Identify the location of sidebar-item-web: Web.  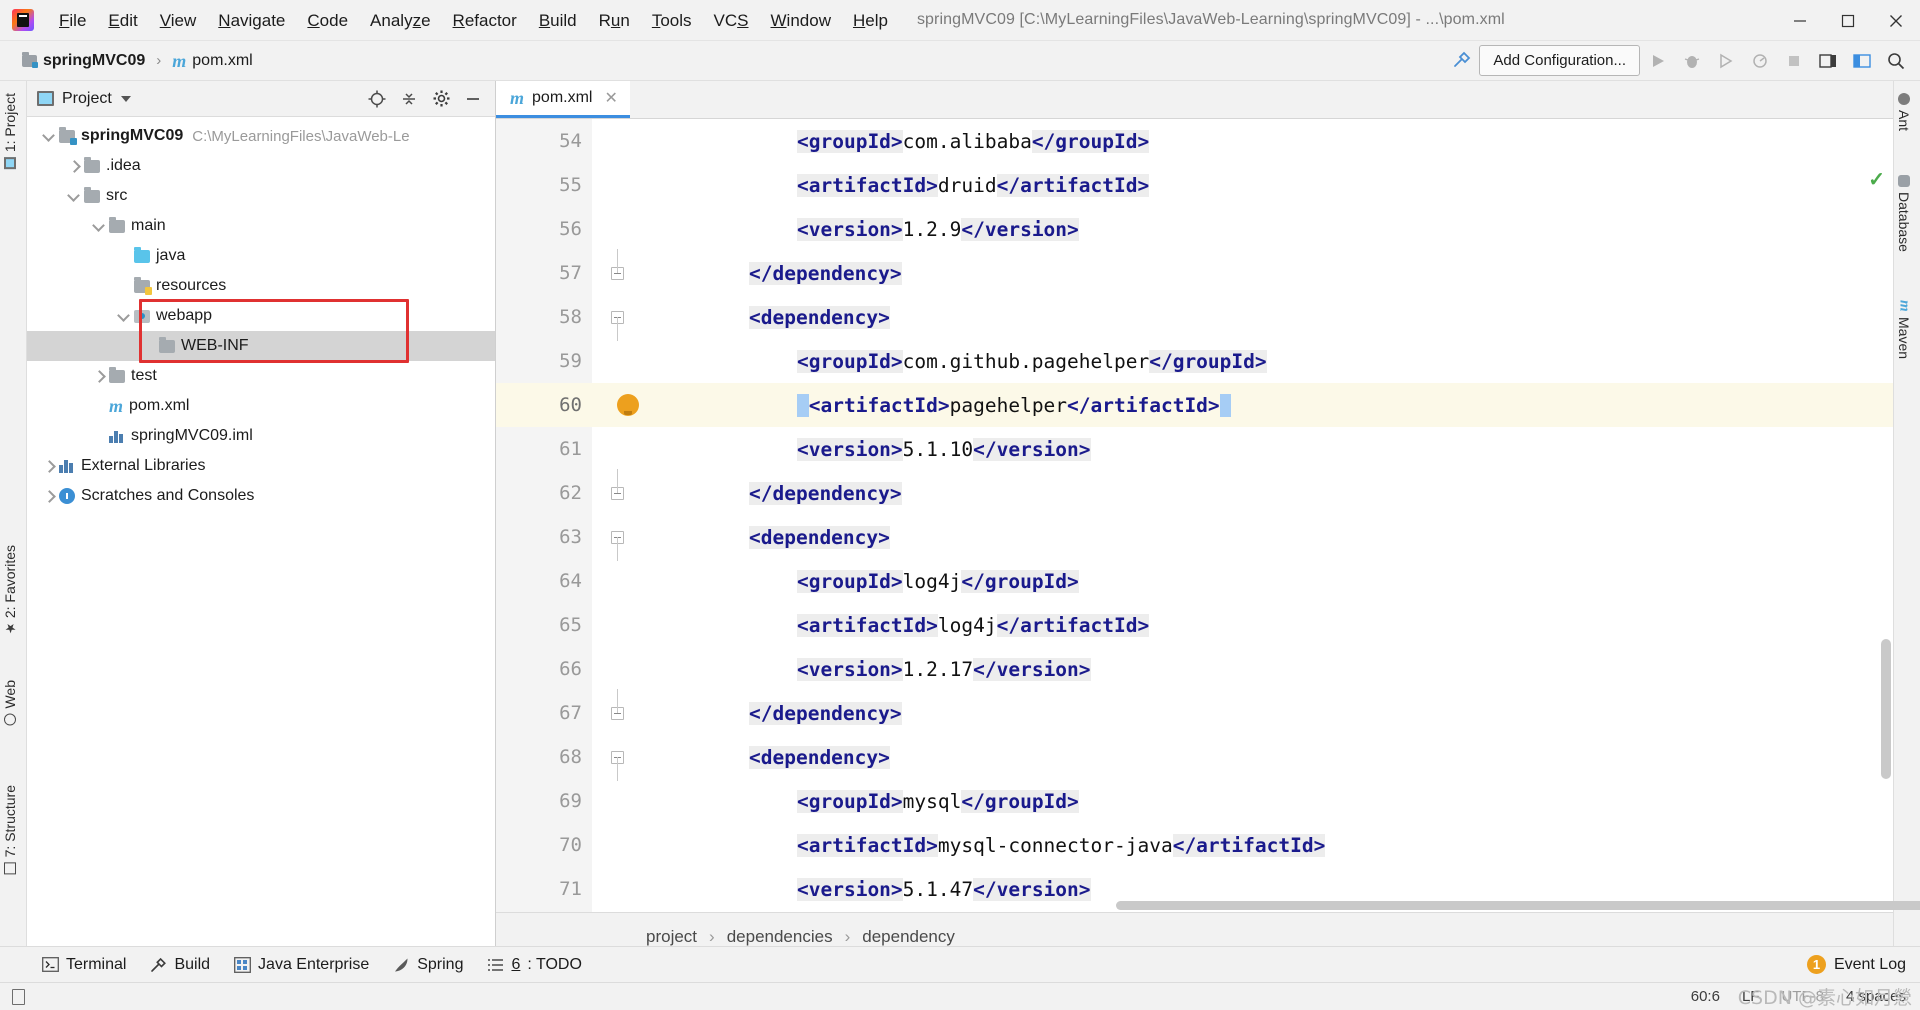
(10, 703).